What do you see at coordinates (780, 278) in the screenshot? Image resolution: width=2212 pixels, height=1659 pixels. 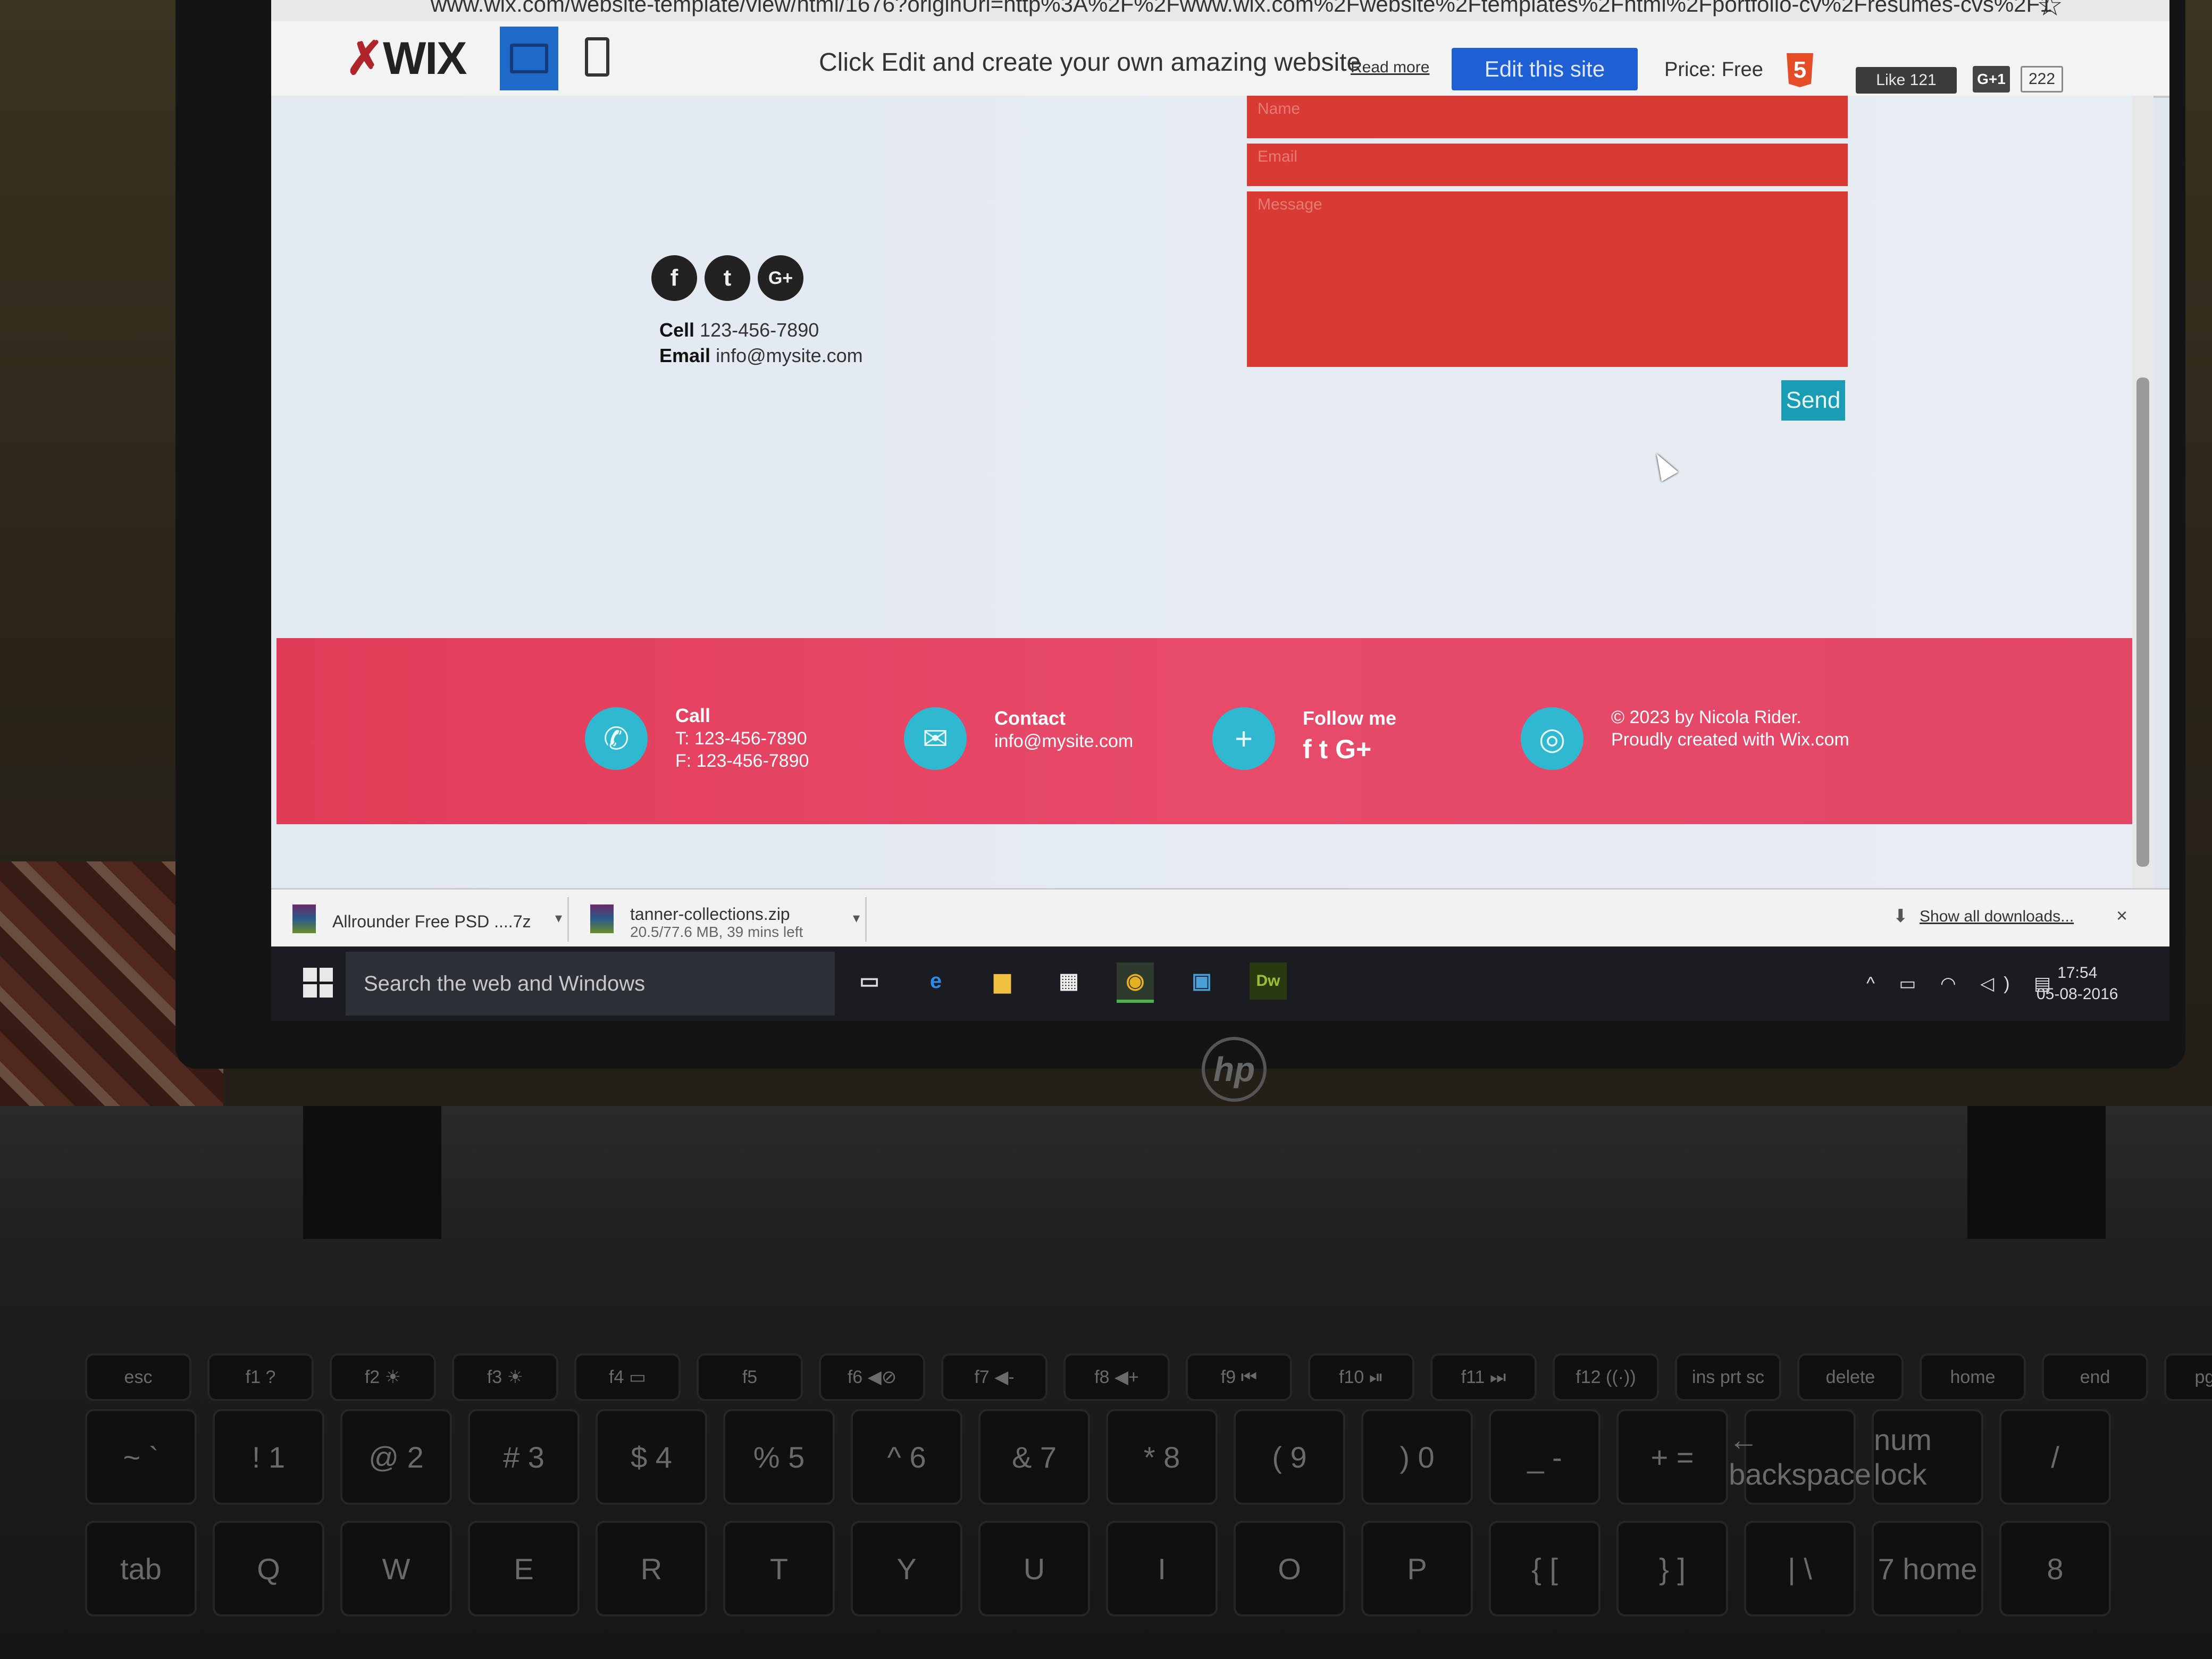 I see `google-plus-icon: G+` at bounding box center [780, 278].